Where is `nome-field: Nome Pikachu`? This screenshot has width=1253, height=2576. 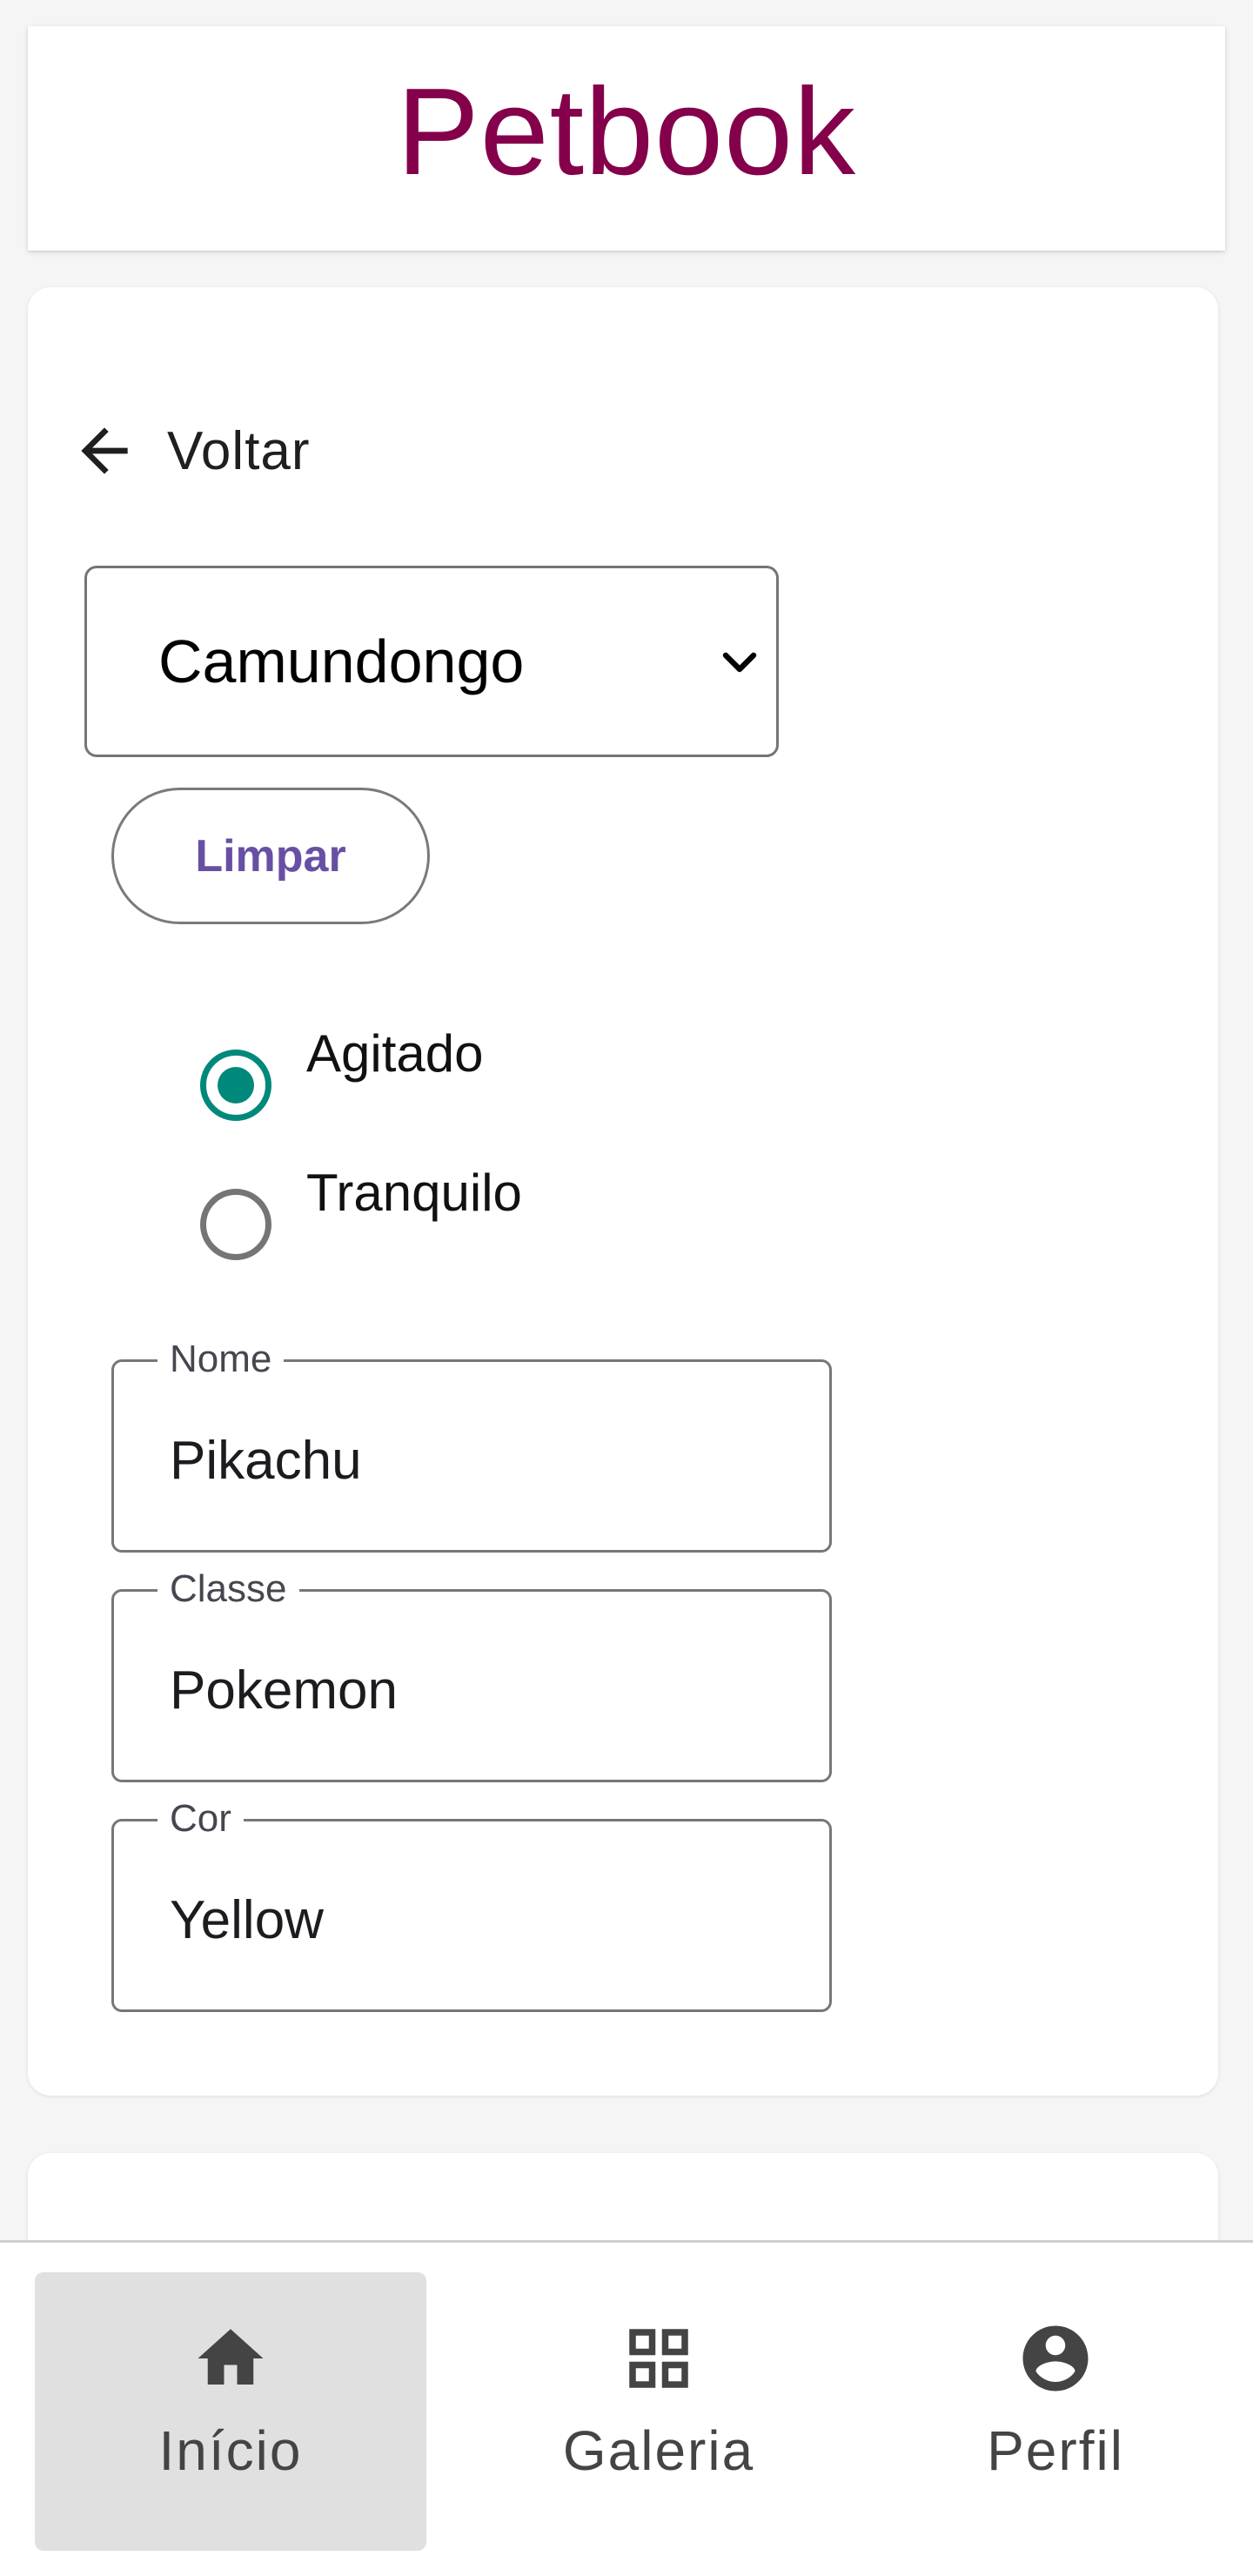
nome-field: Nome Pikachu is located at coordinates (471, 1444).